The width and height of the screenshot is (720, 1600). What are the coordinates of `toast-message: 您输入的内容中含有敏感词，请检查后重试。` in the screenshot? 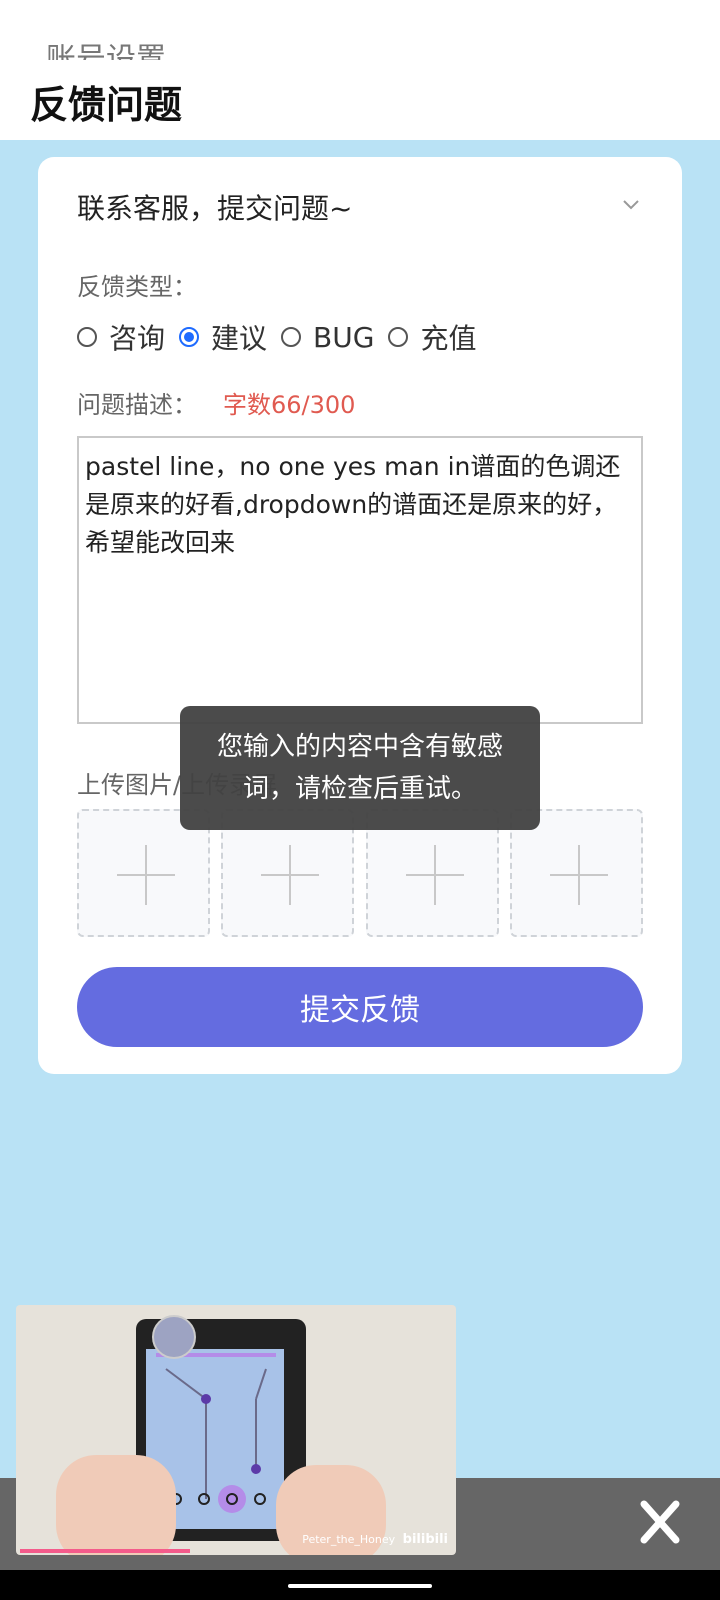 It's located at (360, 768).